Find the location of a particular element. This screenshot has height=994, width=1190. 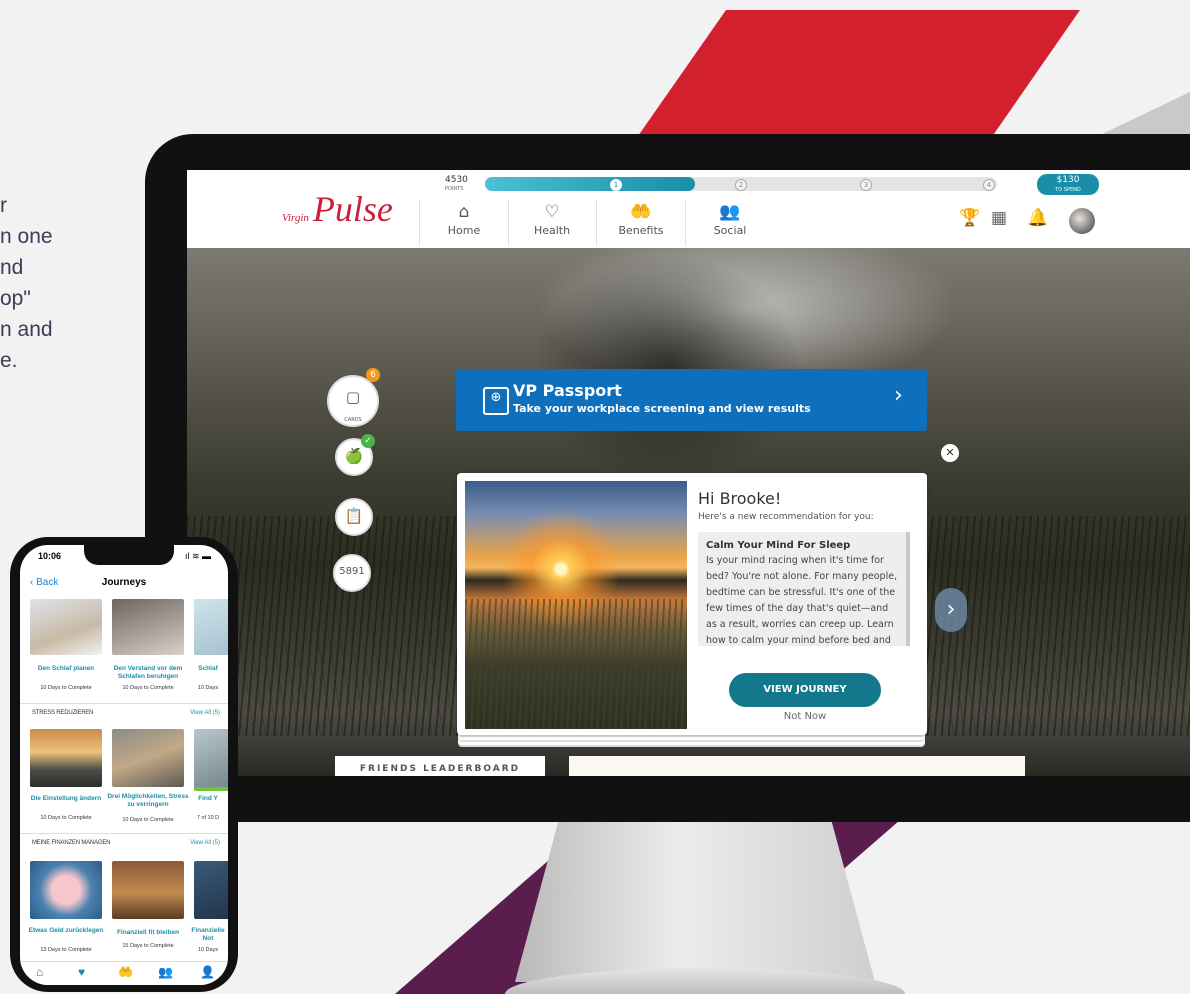

marketing-copy: r n one nd op" n and e. is located at coordinates (26, 283).